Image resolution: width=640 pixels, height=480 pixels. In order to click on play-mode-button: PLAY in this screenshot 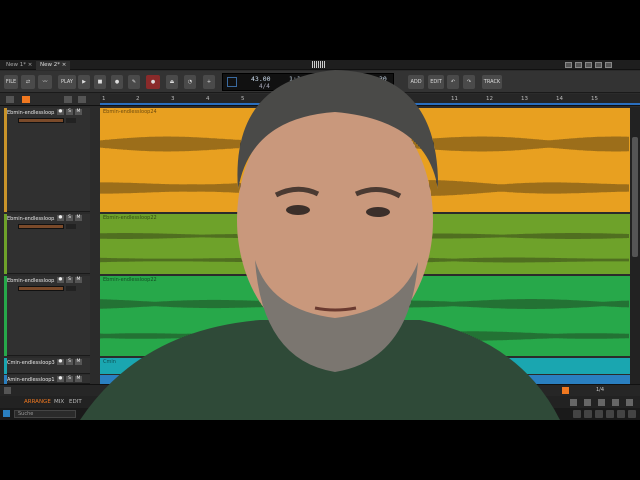, I will do `click(67, 82)`.